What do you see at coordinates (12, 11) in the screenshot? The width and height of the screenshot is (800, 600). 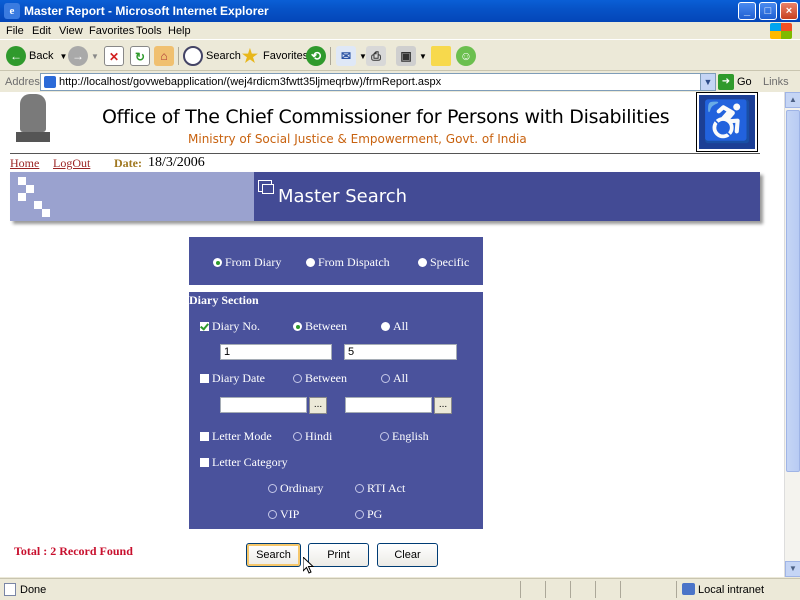 I see `ie-icon: e` at bounding box center [12, 11].